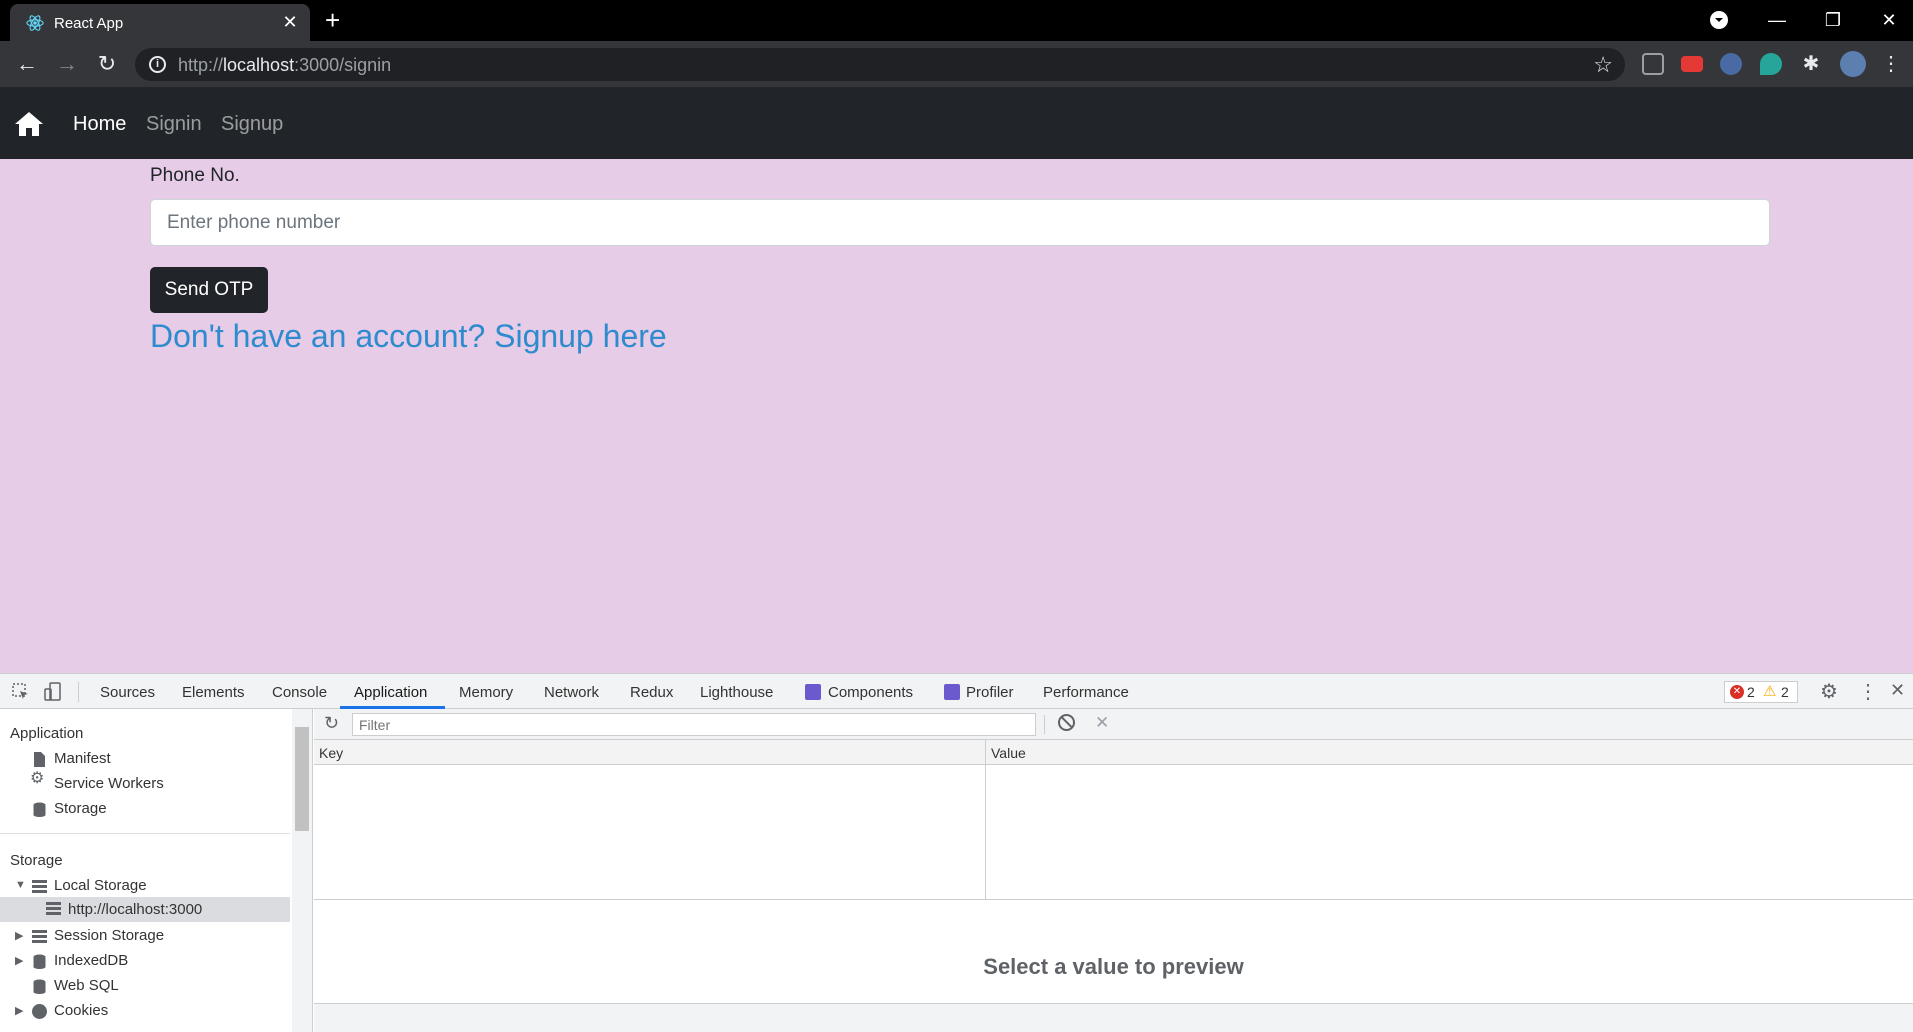 The height and width of the screenshot is (1032, 1913). What do you see at coordinates (1719, 20) in the screenshot?
I see `profile-dropdown-icon` at bounding box center [1719, 20].